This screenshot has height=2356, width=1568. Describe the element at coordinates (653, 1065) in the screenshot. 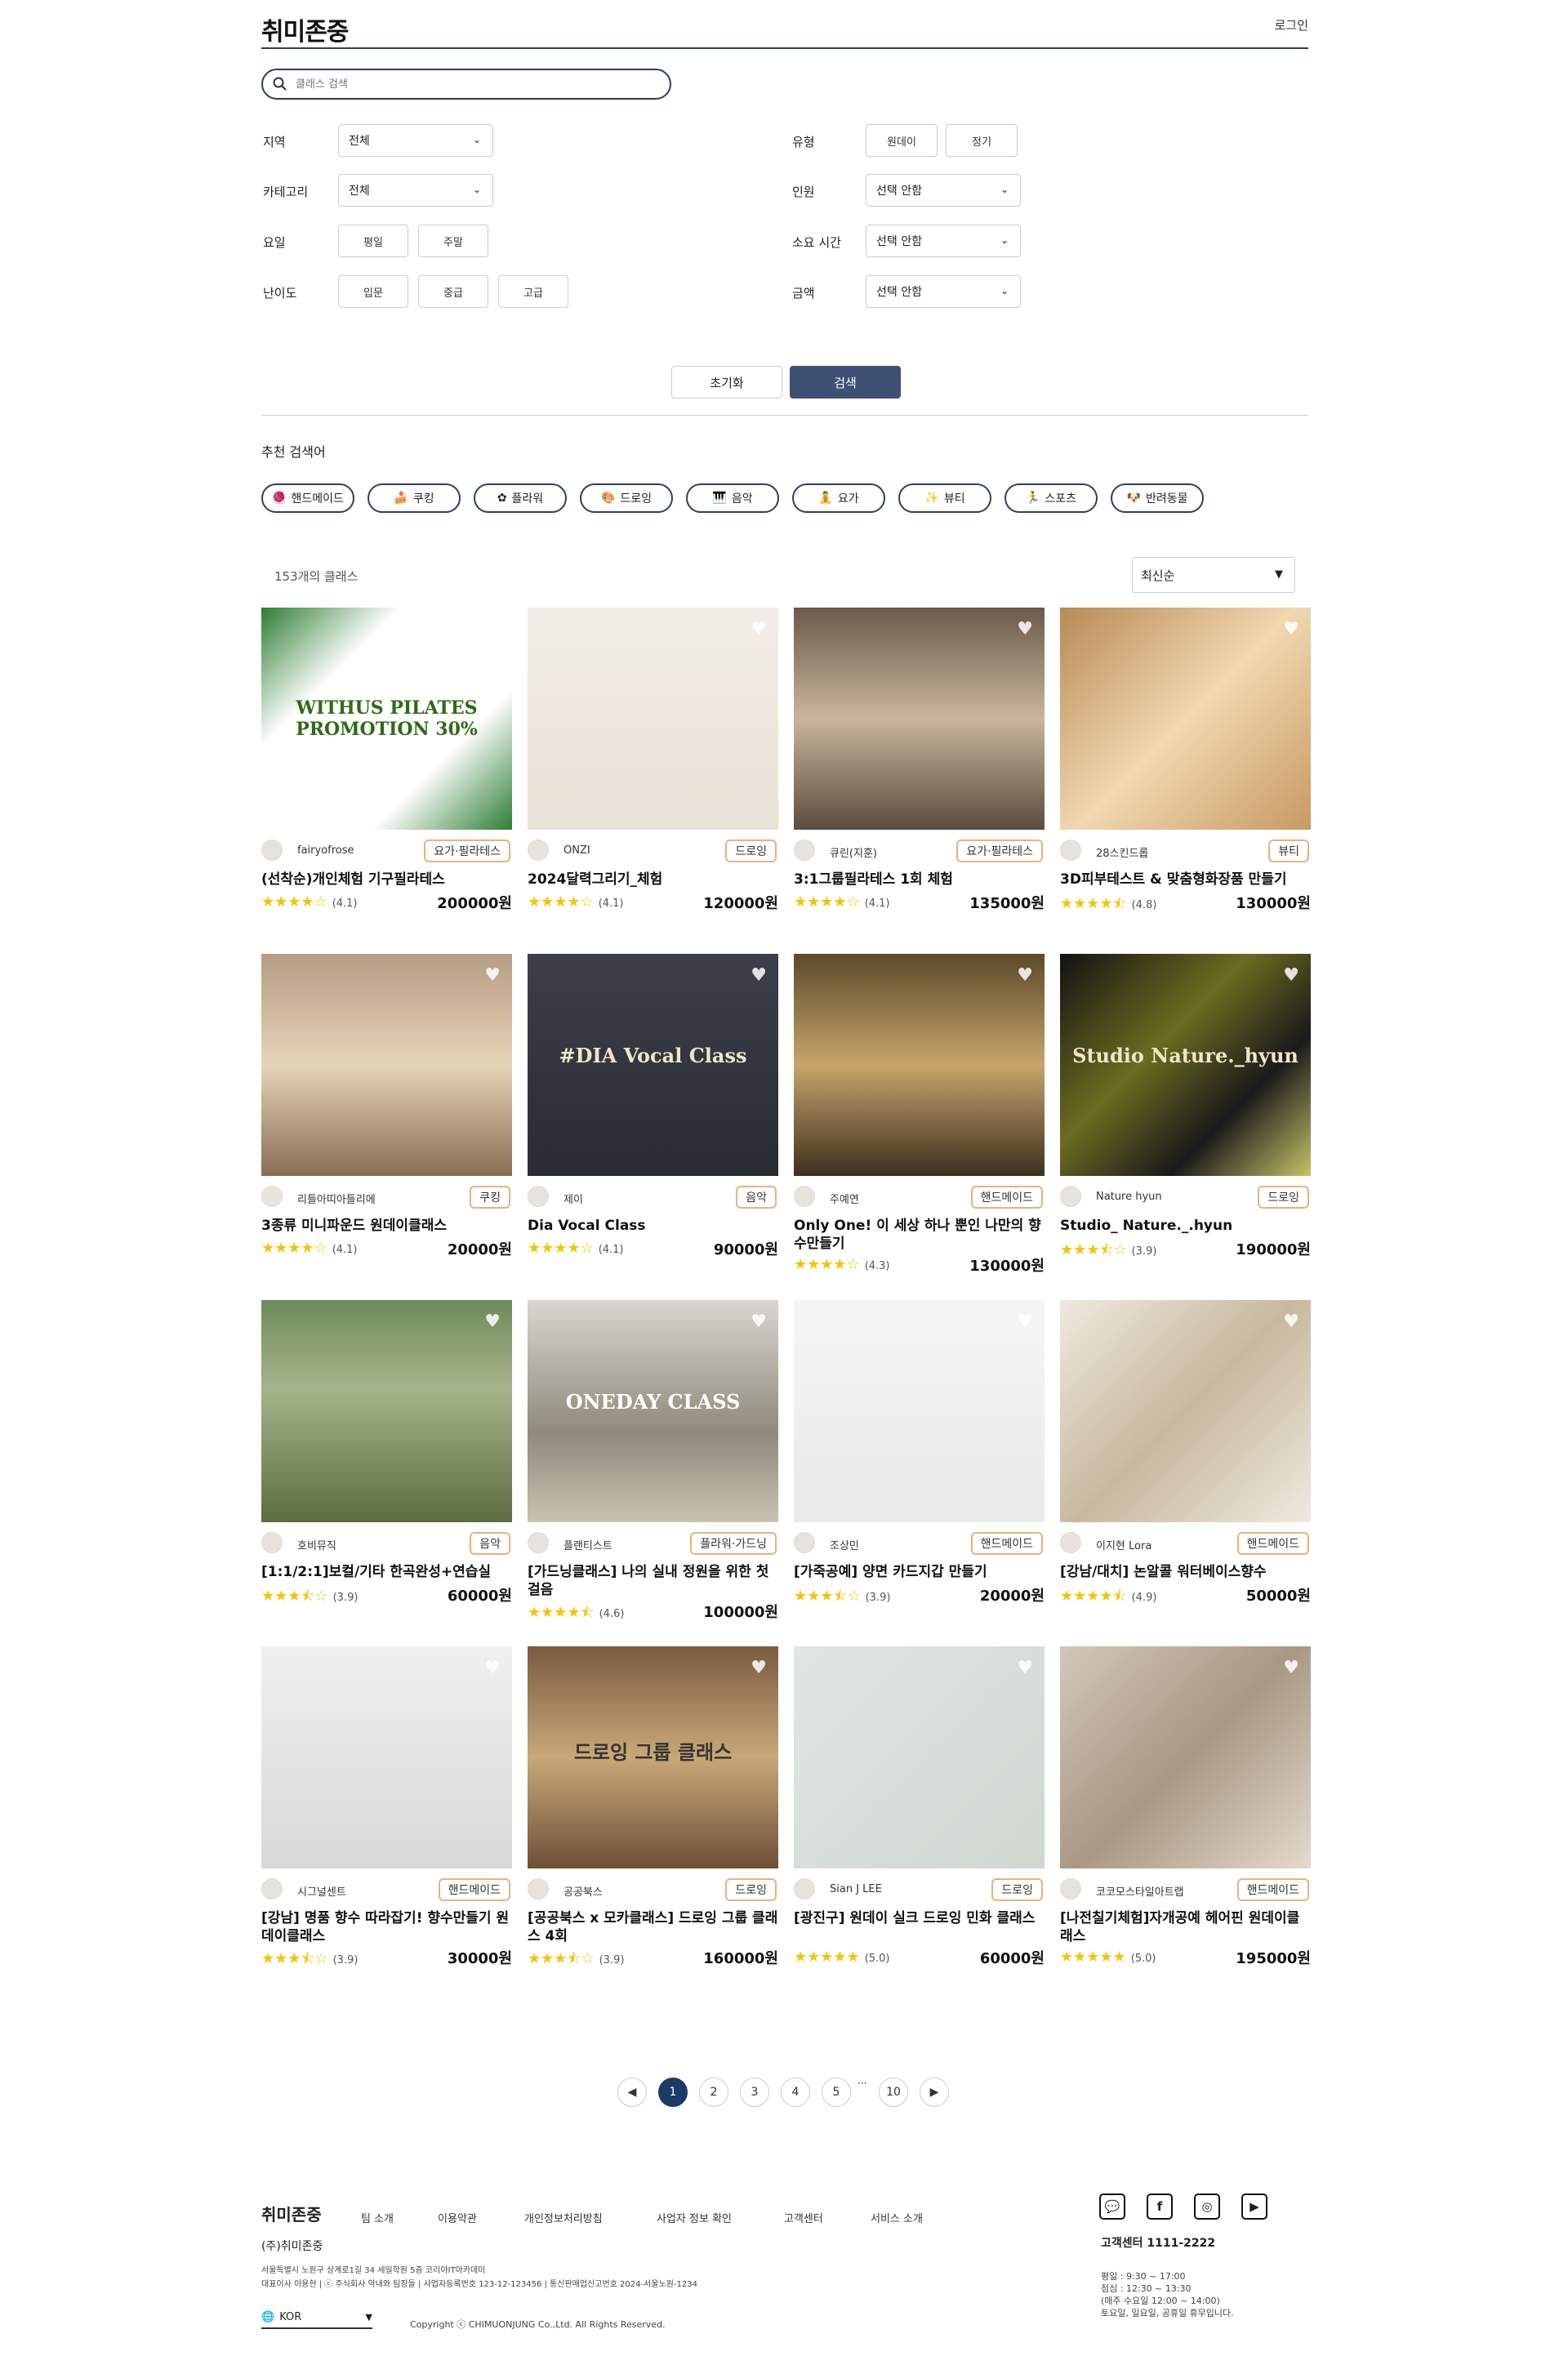

I see `class-thumbnail: #DIA Vocal Class ♥` at that location.